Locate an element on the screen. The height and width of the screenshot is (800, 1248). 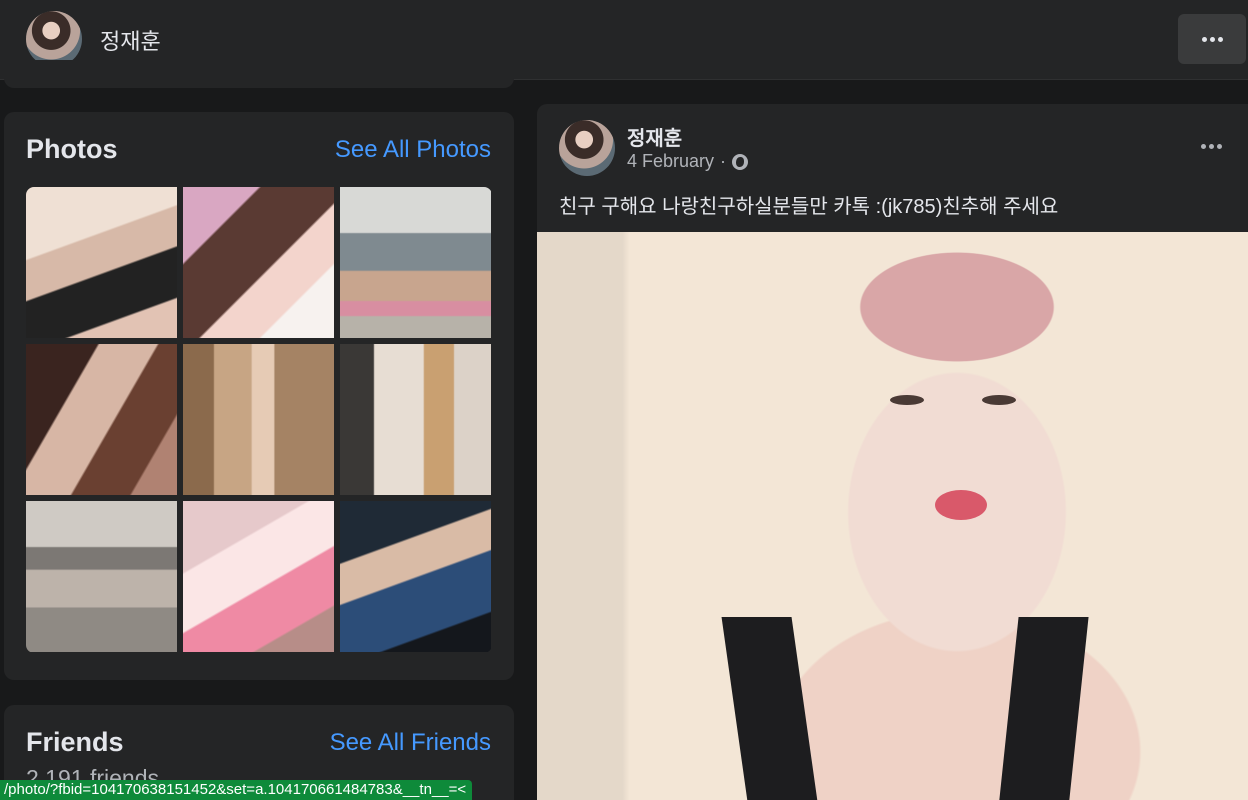
post-caption: 친구 구해요 나랑친구하실분들만 카톡 :(jk785)친추해 주세요 is located at coordinates (809, 207).